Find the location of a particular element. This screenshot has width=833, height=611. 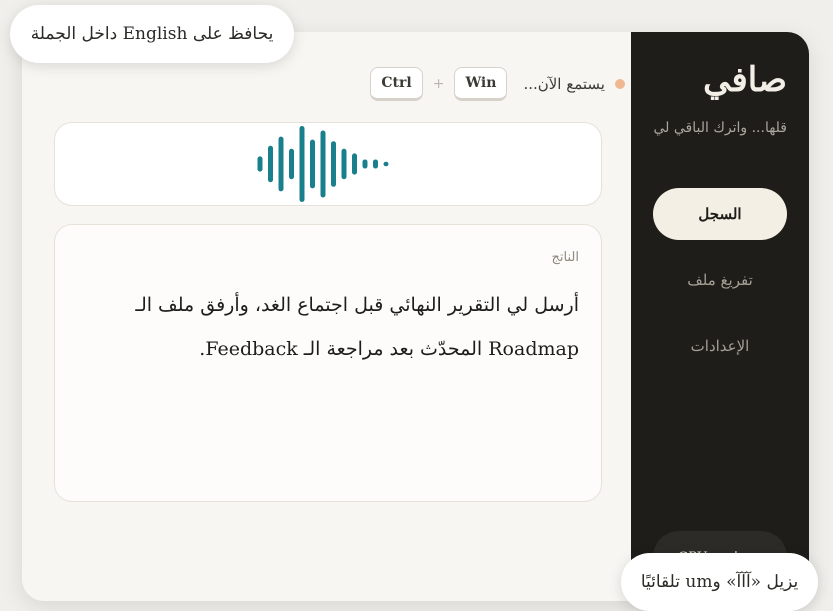

result-label: الناتج is located at coordinates (565, 257).